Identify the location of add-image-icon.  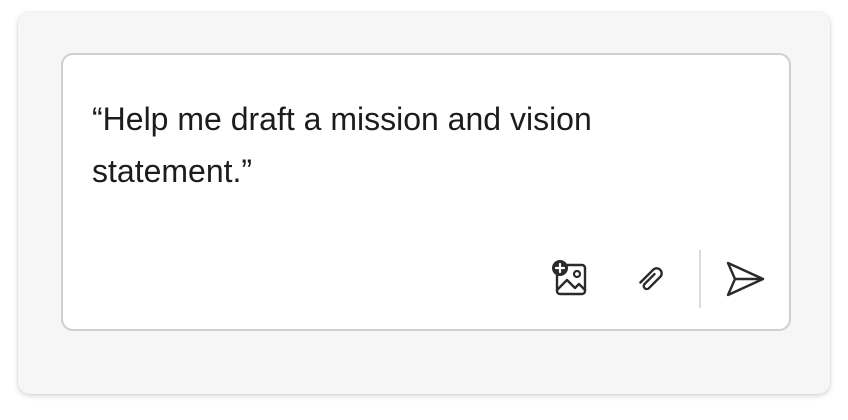
(569, 278).